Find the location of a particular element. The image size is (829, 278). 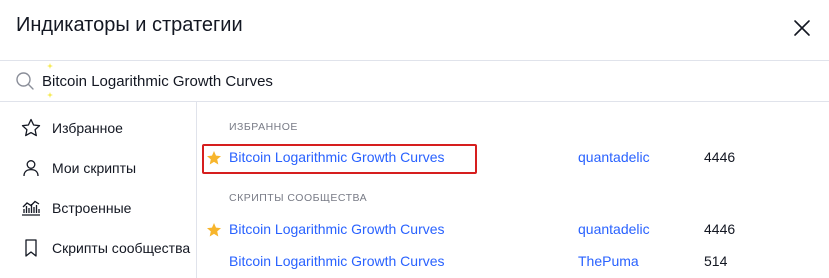

close-icon is located at coordinates (802, 28).